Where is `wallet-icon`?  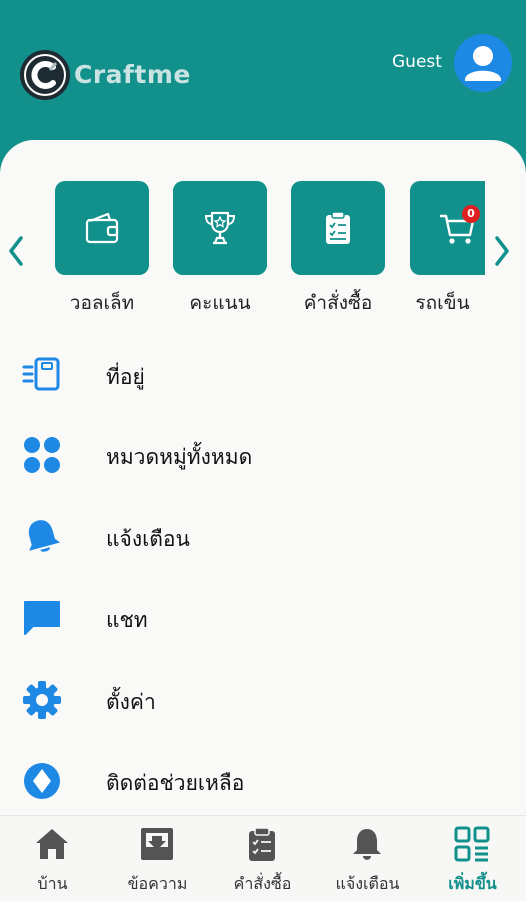 wallet-icon is located at coordinates (102, 228).